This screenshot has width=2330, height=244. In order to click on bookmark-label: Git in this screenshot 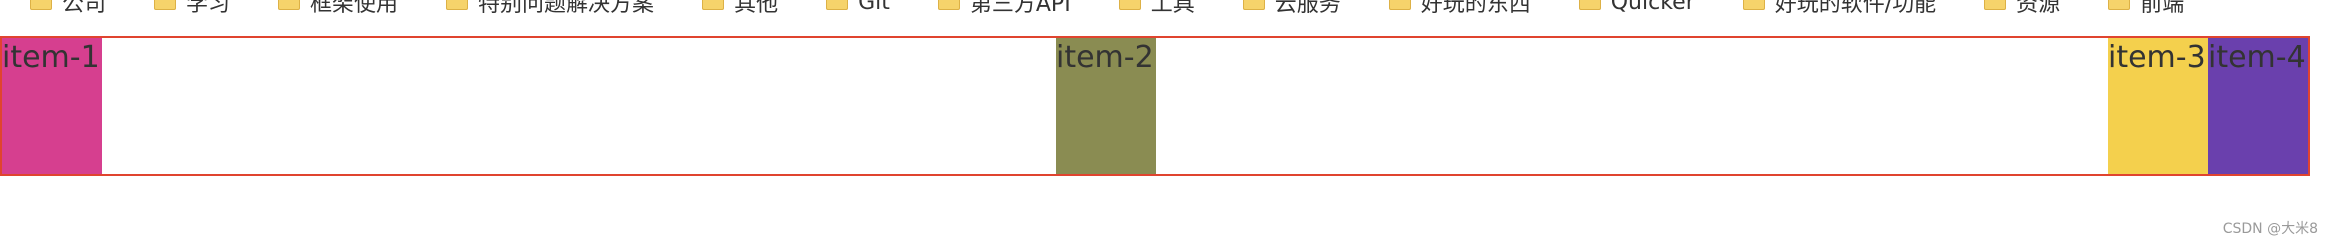, I will do `click(874, 7)`.